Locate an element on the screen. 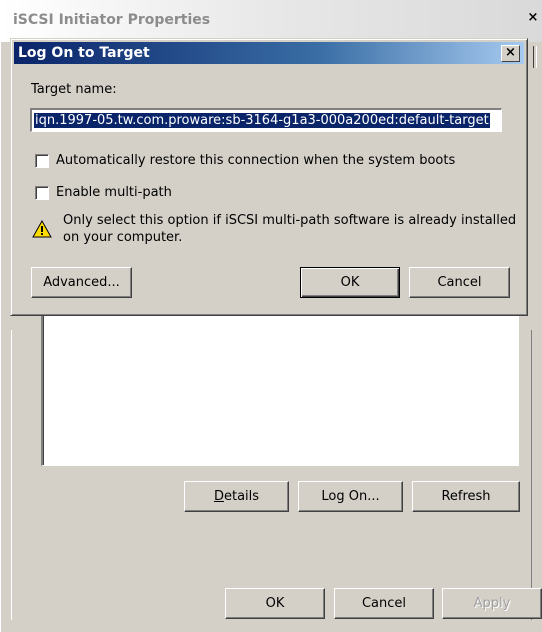  parent-ok-label: OK is located at coordinates (275, 603).